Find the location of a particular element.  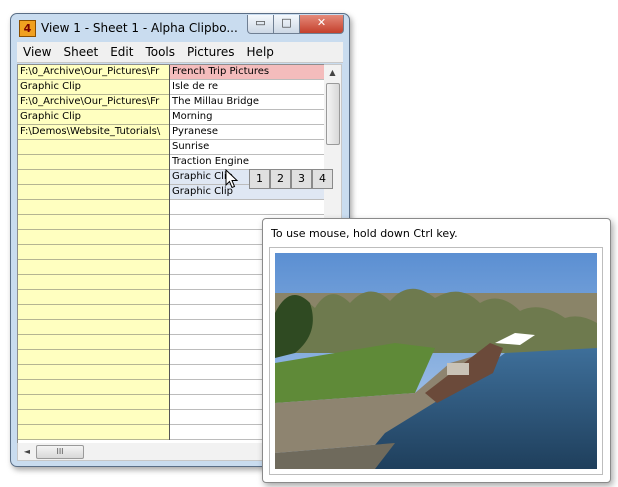

clip-button-3: 3 is located at coordinates (301, 179).